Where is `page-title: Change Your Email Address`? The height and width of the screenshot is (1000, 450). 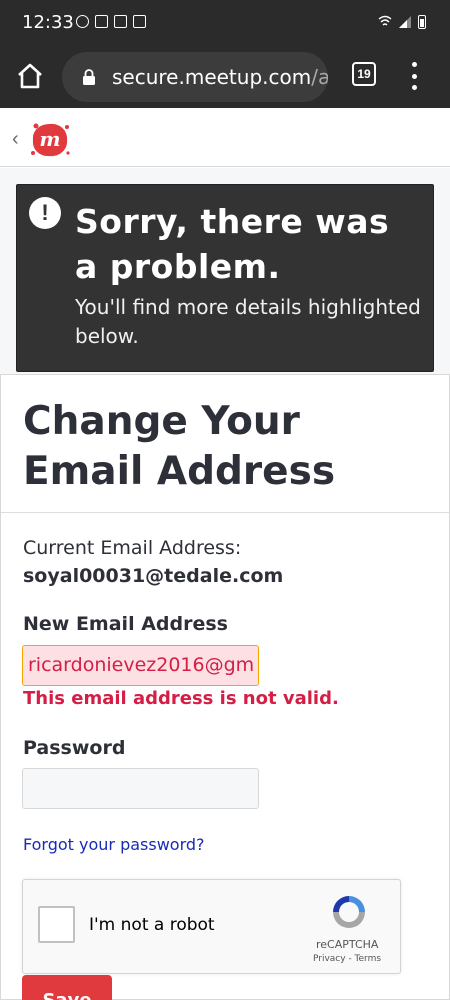
page-title: Change Your Email Address is located at coordinates (179, 446).